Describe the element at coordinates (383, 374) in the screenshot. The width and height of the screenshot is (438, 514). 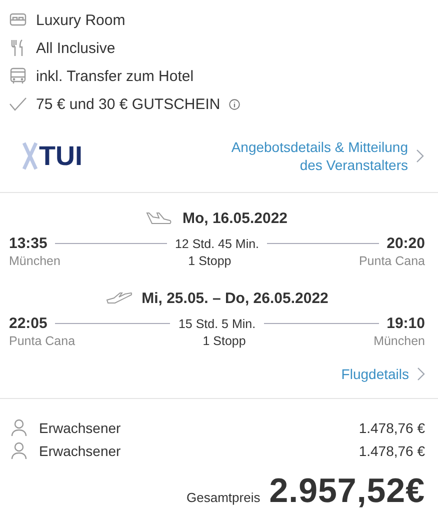
I see `flight-details-link: Flugdetails` at that location.